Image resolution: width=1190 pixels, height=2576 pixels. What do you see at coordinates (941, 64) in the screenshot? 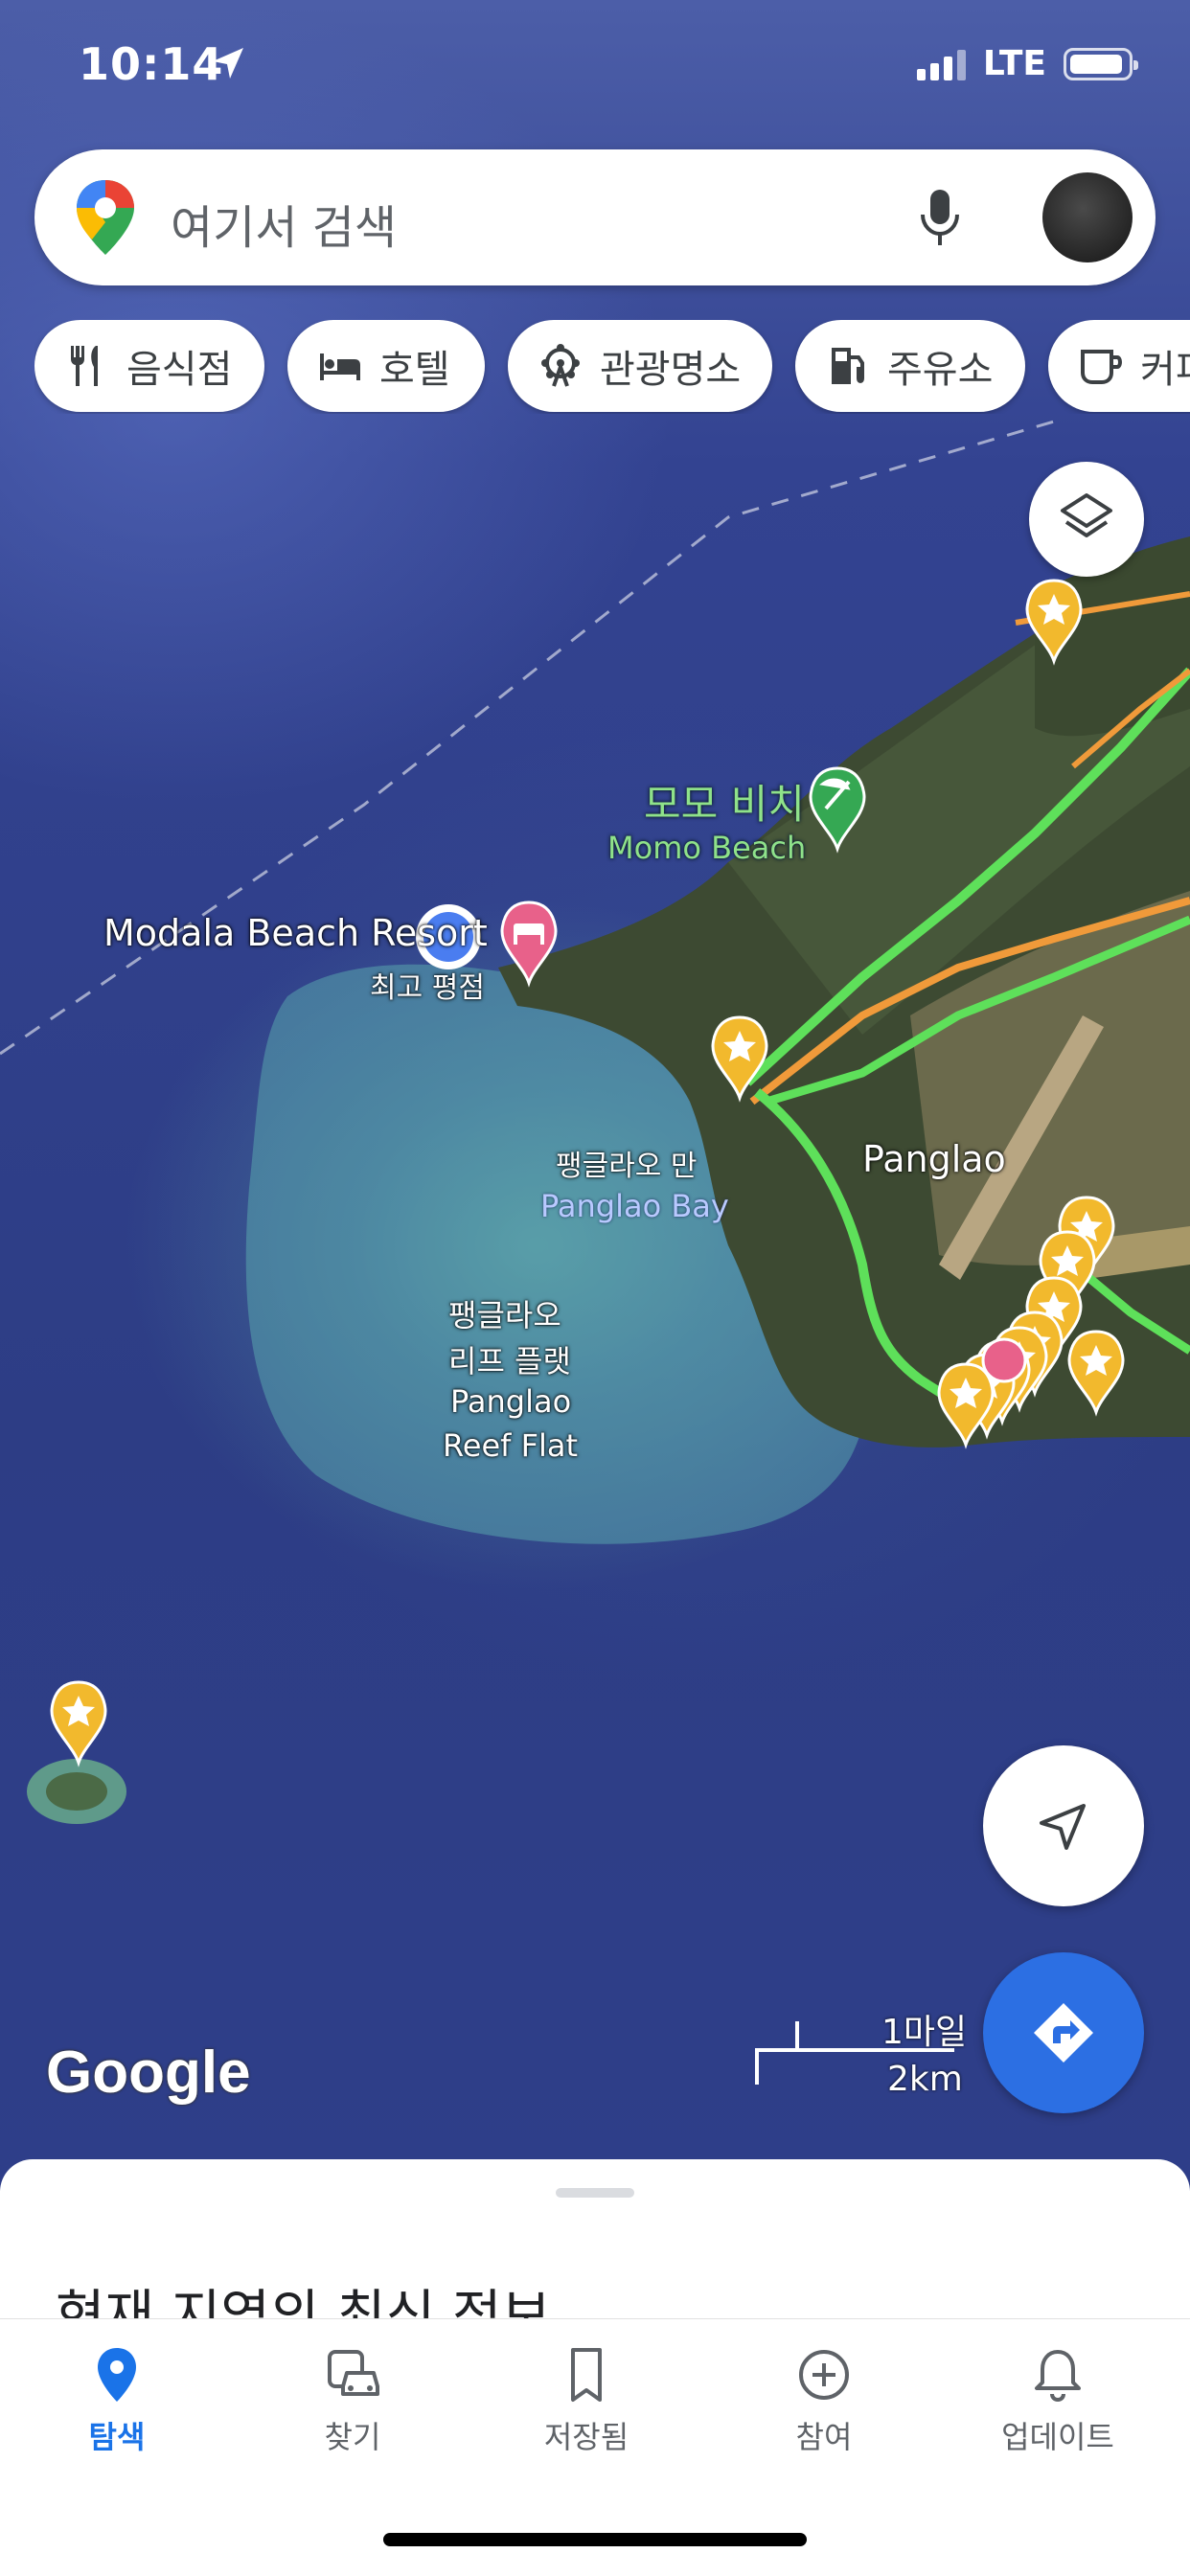
I see `signal-icon` at bounding box center [941, 64].